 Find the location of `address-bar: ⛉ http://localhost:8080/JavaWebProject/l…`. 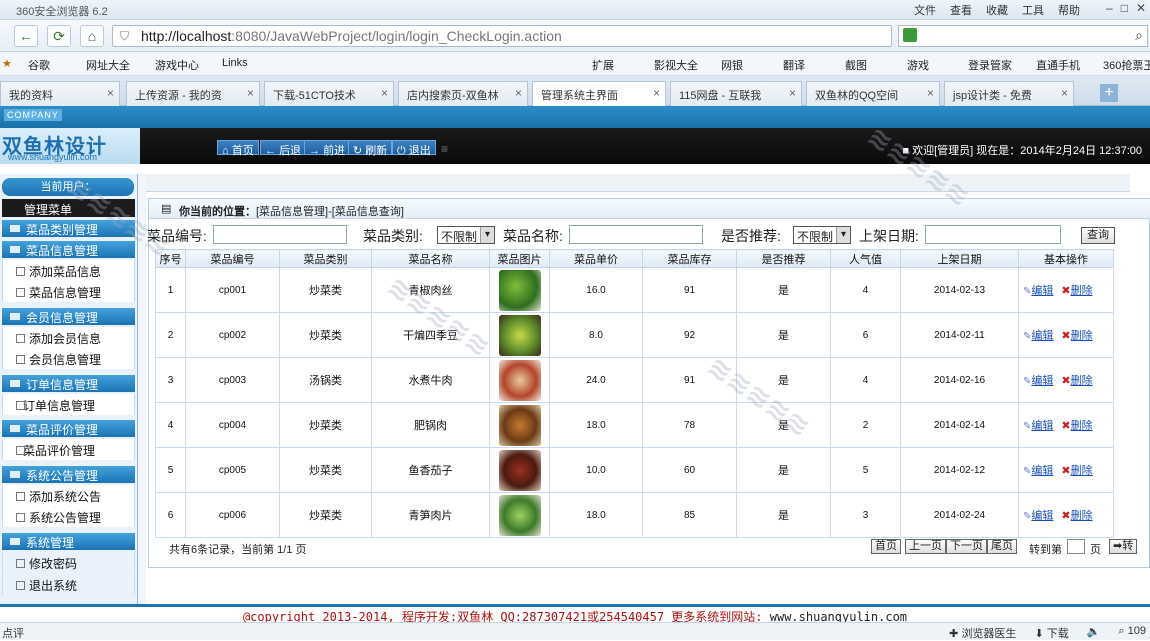

address-bar: ⛉ http://localhost:8080/JavaWebProject/l… is located at coordinates (502, 36).